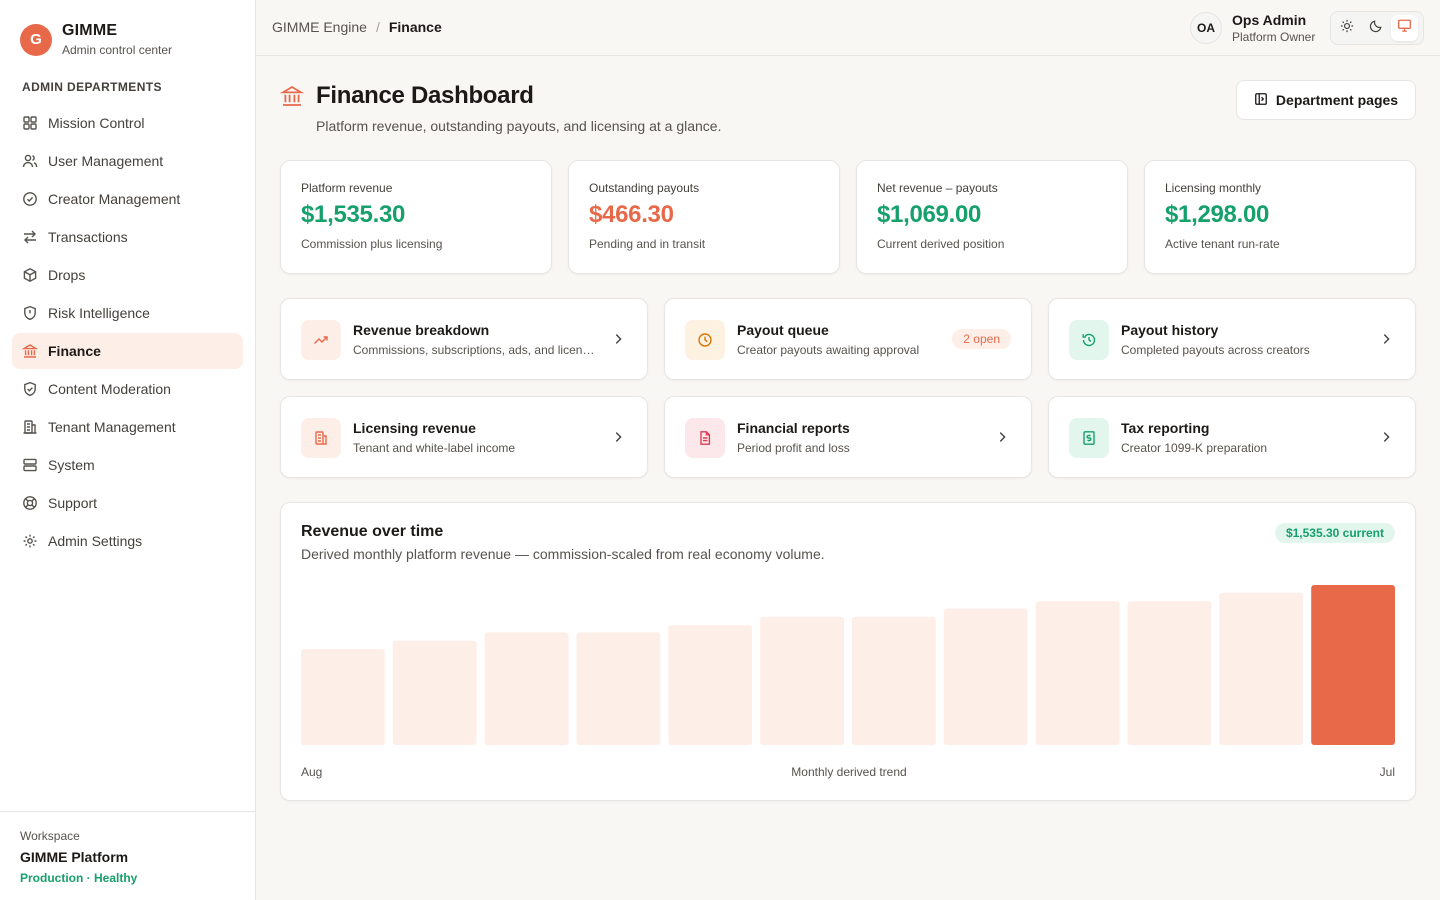  I want to click on card-description: Creator payouts awaiting approval, so click(828, 350).